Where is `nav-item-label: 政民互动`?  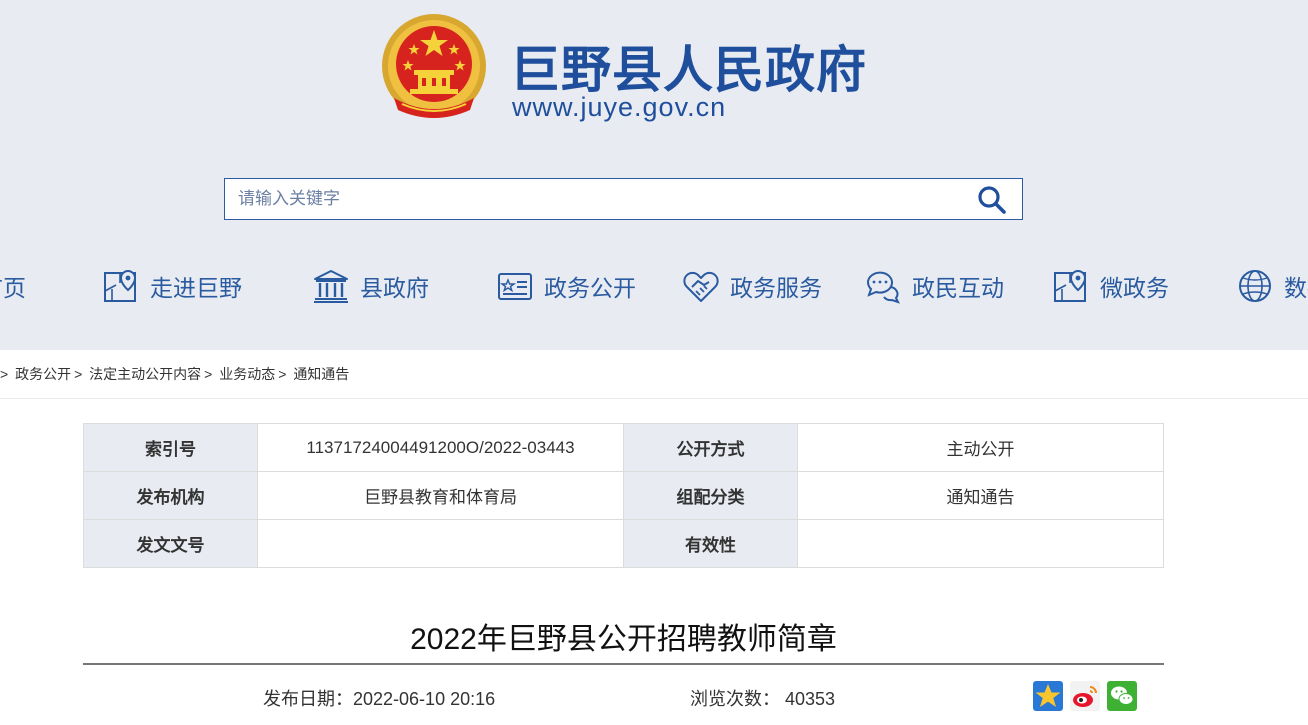
nav-item-label: 政民互动 is located at coordinates (958, 288).